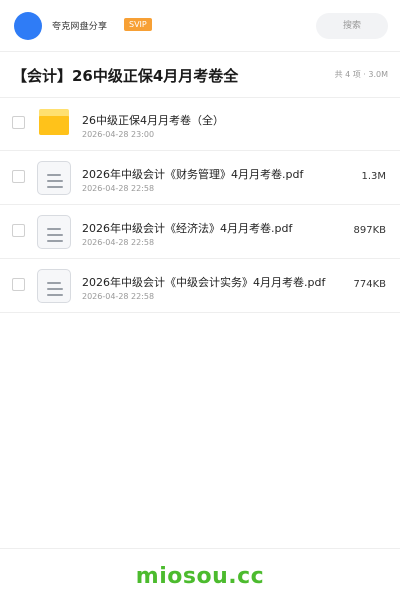 This screenshot has width=400, height=600. What do you see at coordinates (187, 228) in the screenshot?
I see `file-name: 2026年中级会计《经济法》4月月考卷.pdf` at bounding box center [187, 228].